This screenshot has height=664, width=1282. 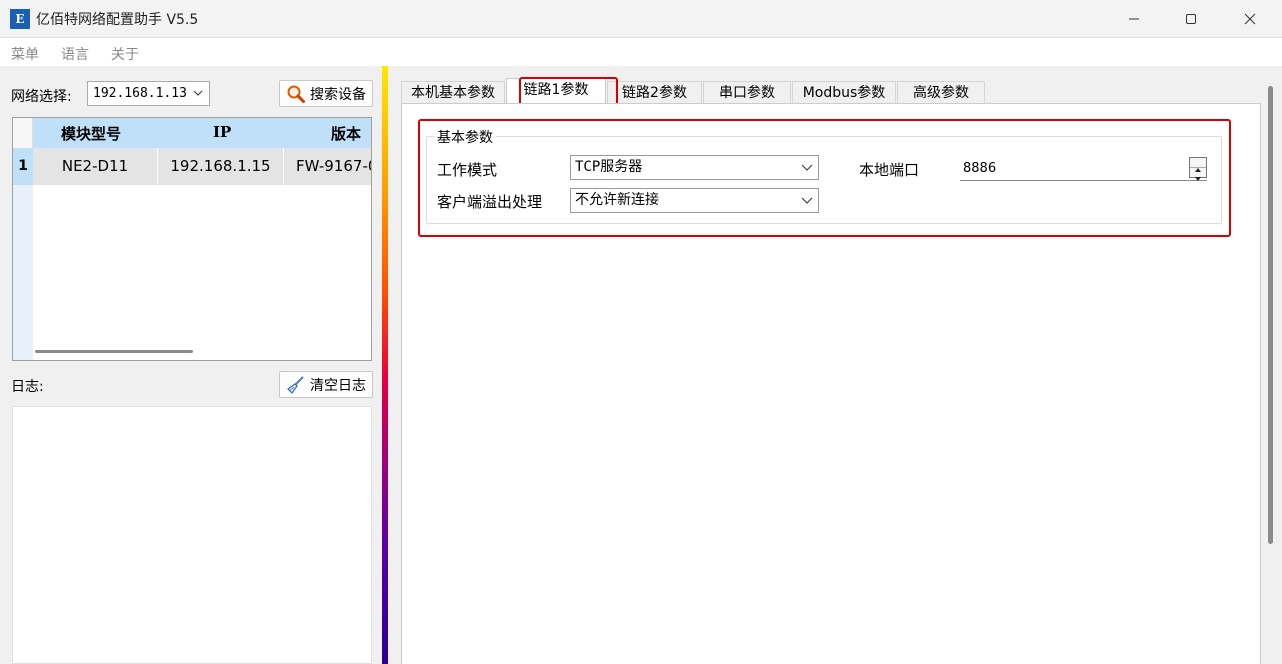 I want to click on column-header-version: 版本, so click(x=346, y=133).